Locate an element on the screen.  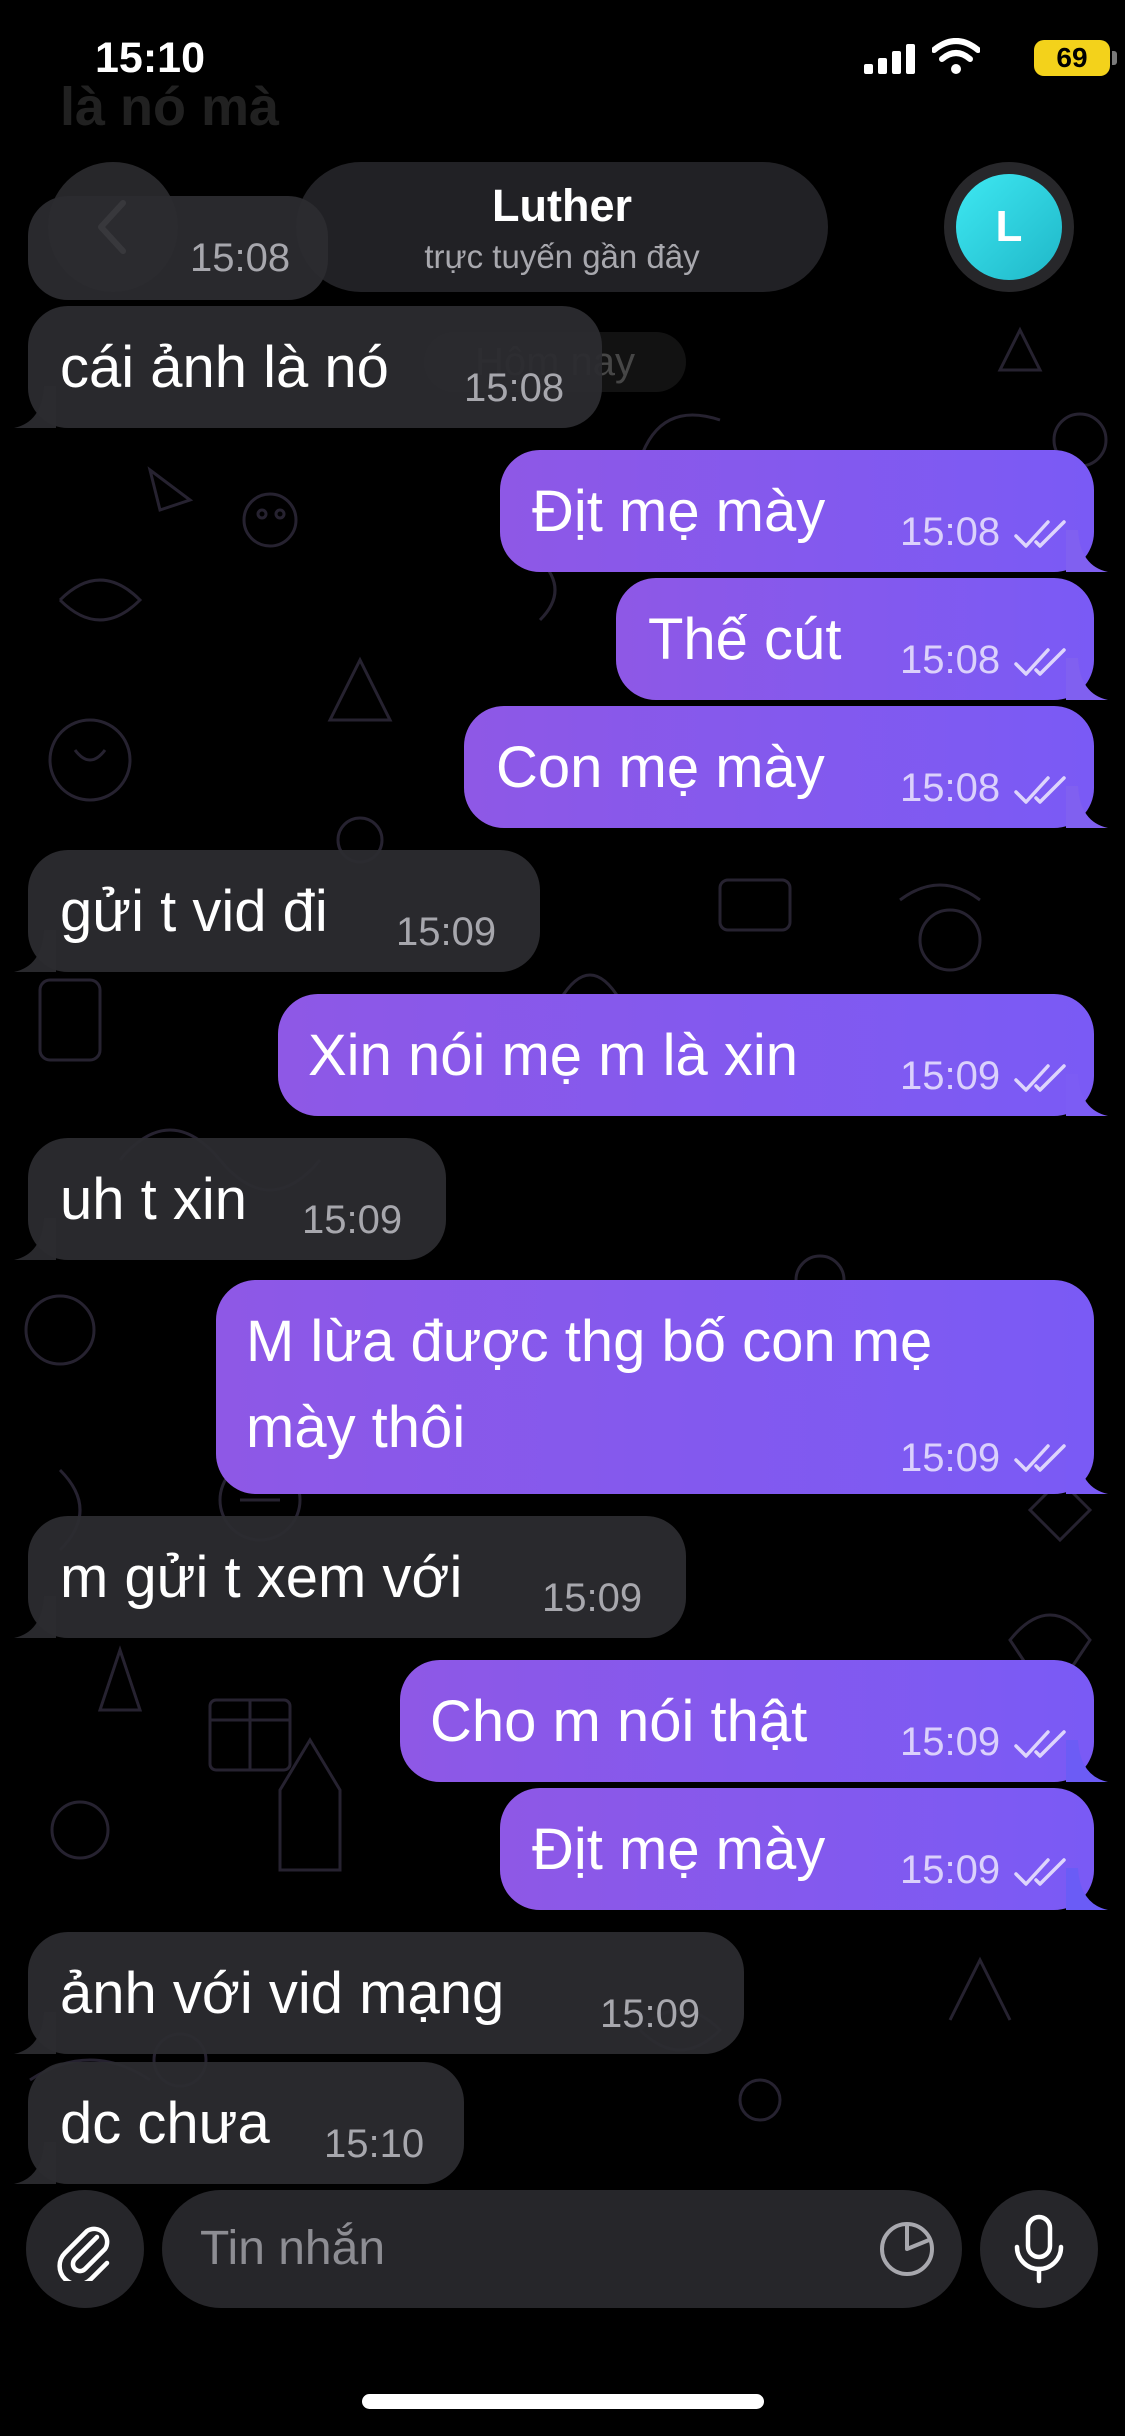
message-bubble-outgoing: Địt mẹ mày 15:09 is located at coordinates (804, 1849).